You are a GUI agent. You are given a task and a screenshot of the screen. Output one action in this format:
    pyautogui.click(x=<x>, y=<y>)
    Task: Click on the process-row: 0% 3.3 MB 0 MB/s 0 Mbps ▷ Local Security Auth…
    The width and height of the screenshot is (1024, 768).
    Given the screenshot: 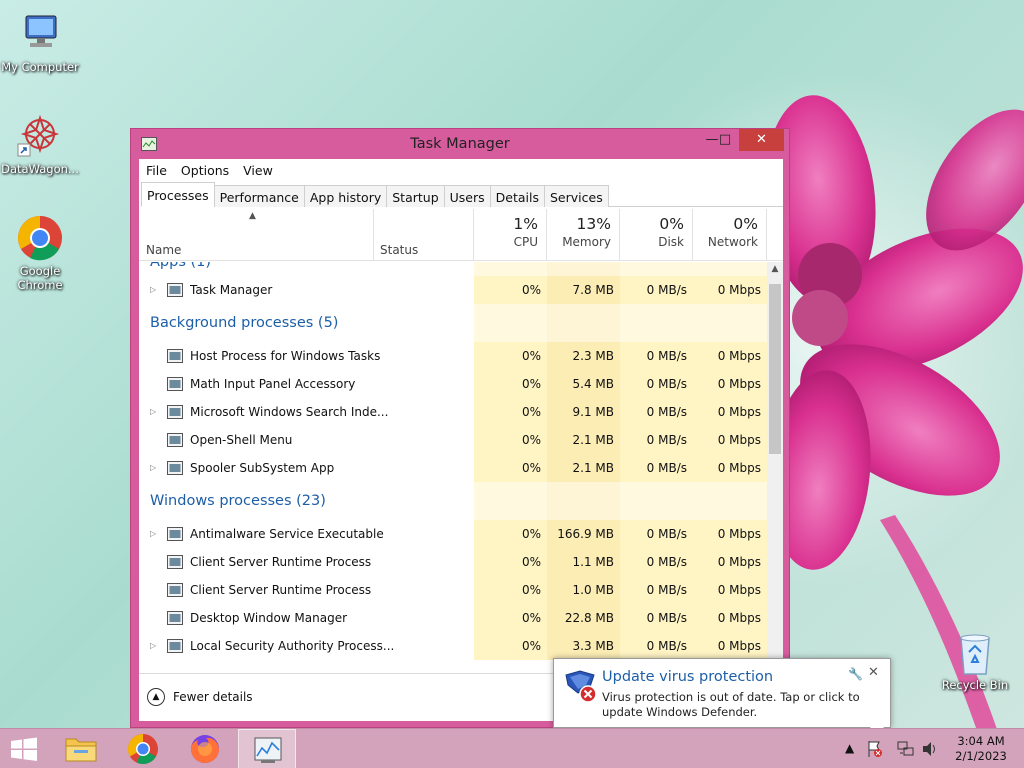 What is the action you would take?
    pyautogui.click(x=453, y=646)
    